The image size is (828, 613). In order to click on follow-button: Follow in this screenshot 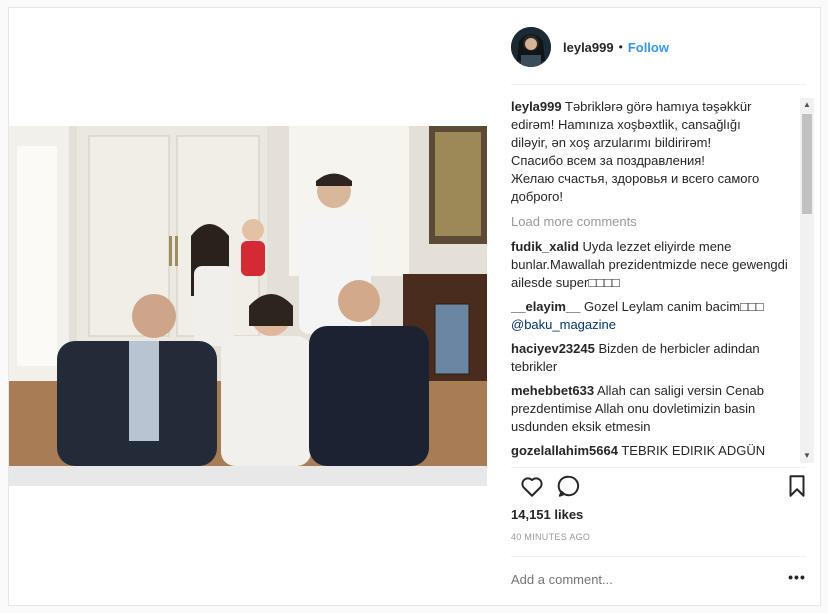, I will do `click(648, 47)`.